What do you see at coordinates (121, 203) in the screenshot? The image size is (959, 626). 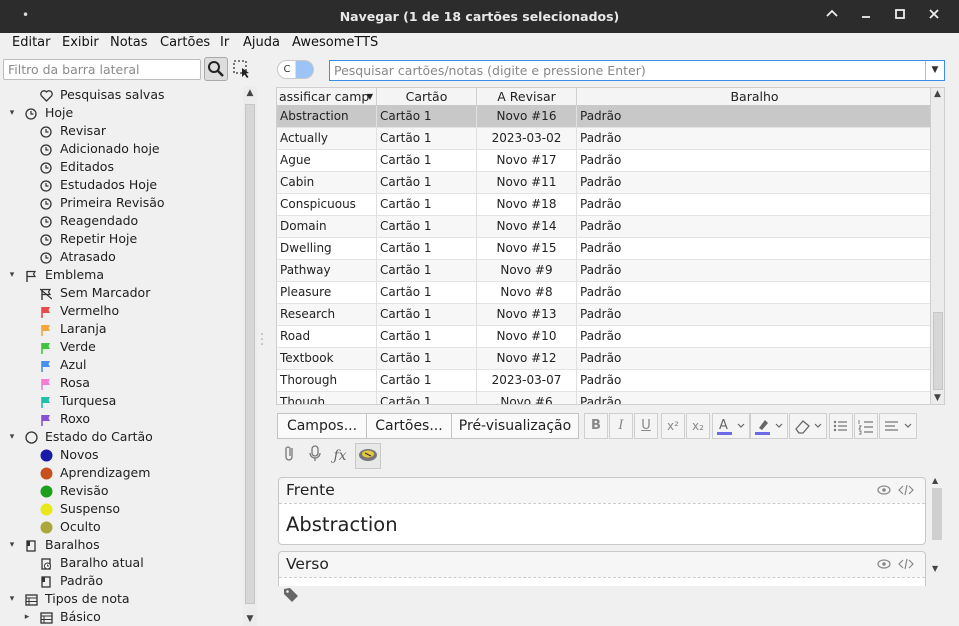 I see `sidebar-item: Primeira Revisão` at bounding box center [121, 203].